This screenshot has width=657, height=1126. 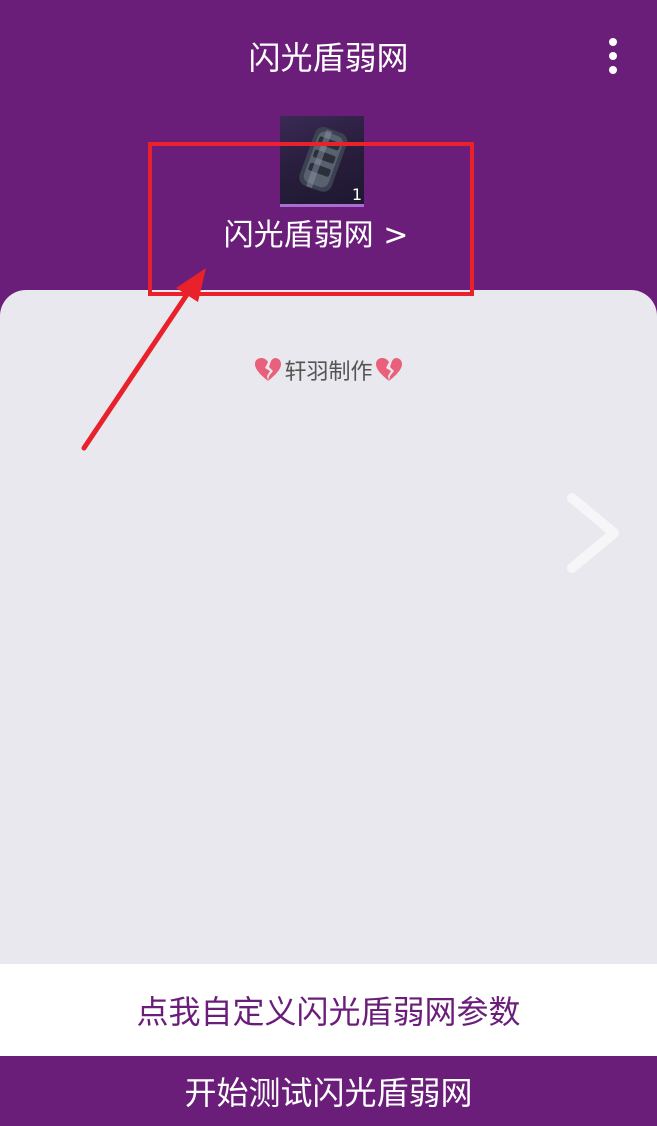 I want to click on customize-params-button: 点我自定义闪光盾弱网参数, so click(x=328, y=1010).